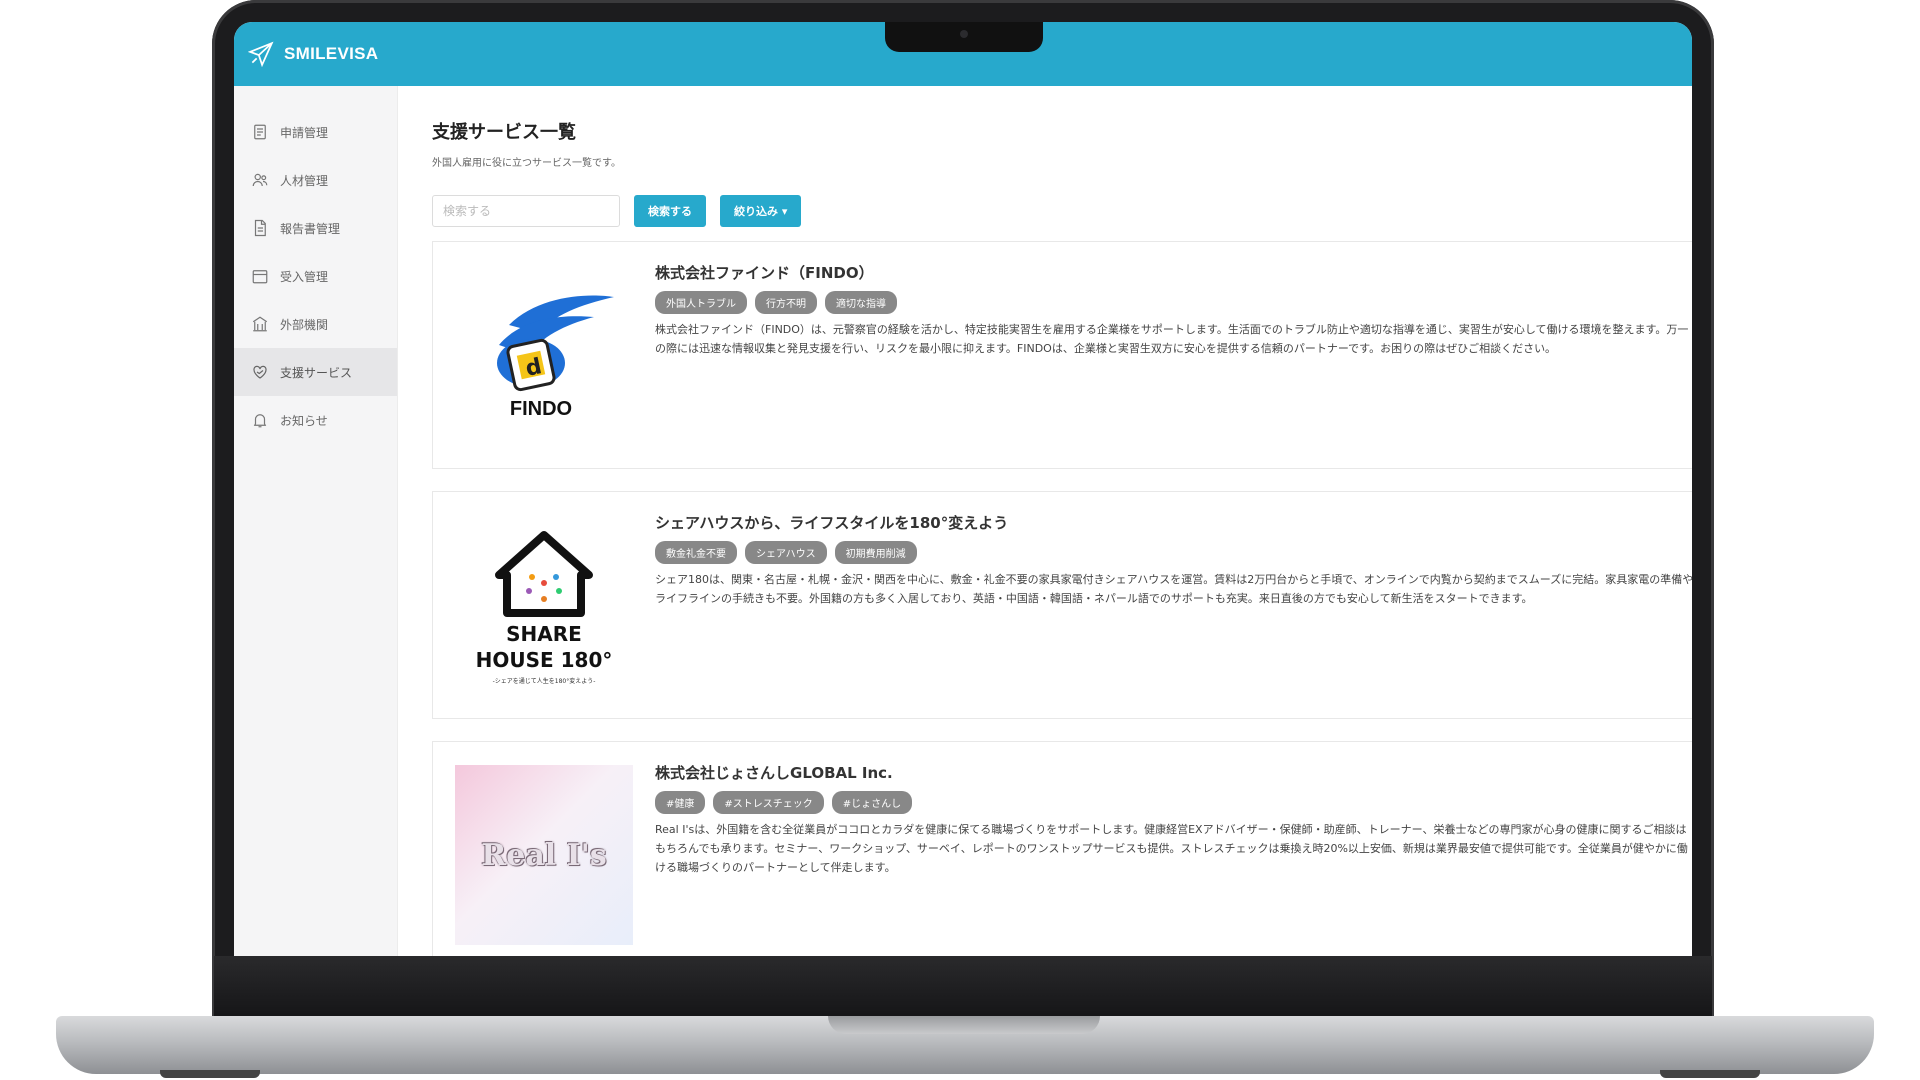 The image size is (1920, 1080). I want to click on svg-text: FINDO, so click(541, 409).